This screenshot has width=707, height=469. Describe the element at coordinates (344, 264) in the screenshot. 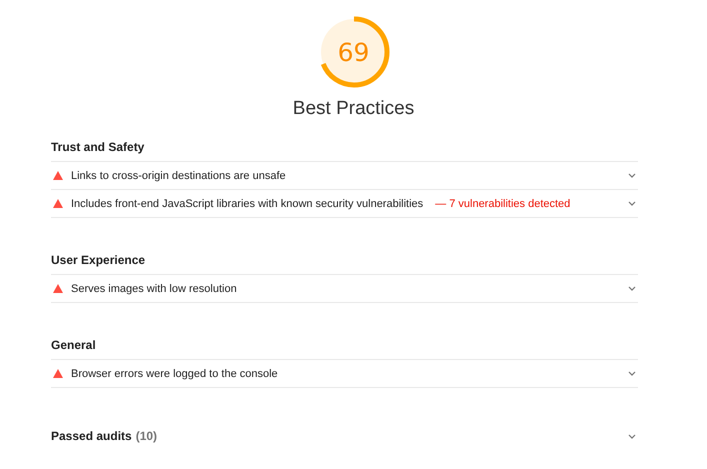

I see `group-heading: User Experience` at that location.